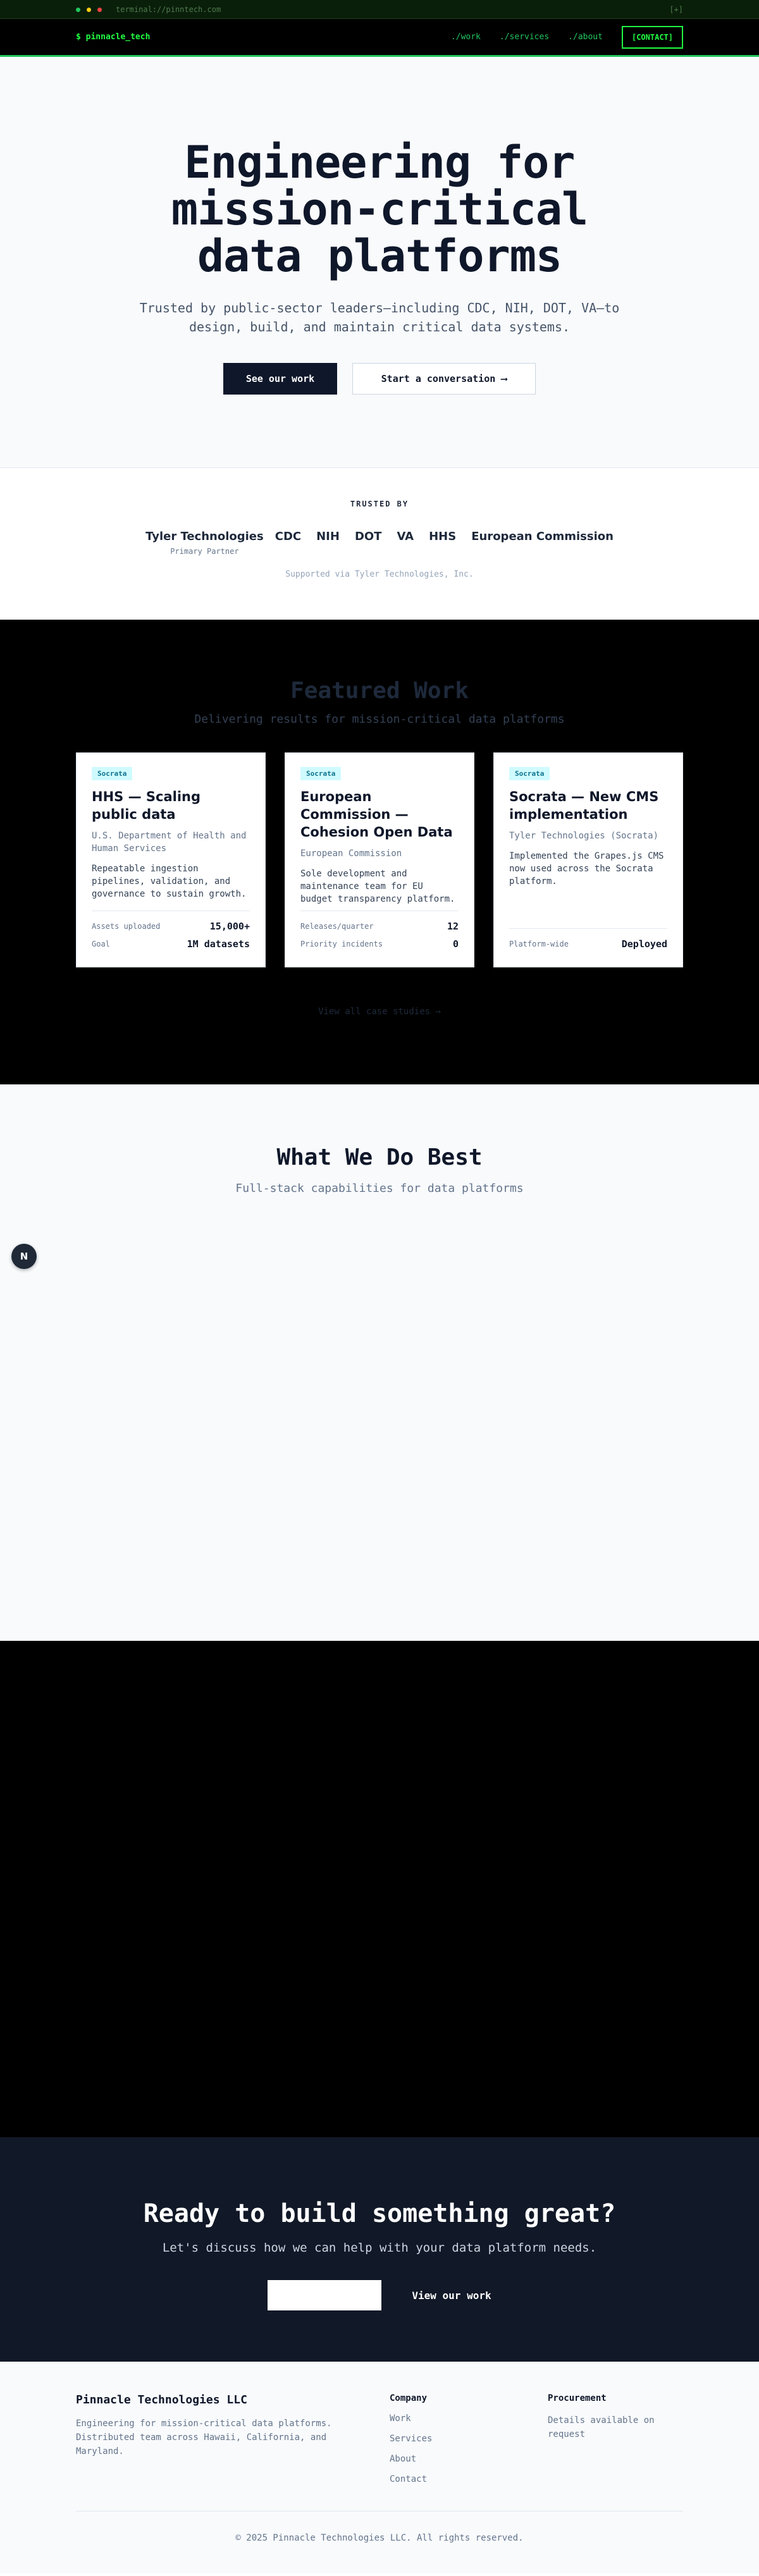 The width and height of the screenshot is (759, 2576). I want to click on card-stats: Assets uploaded 15,000+ Goal 1M datasets, so click(171, 932).